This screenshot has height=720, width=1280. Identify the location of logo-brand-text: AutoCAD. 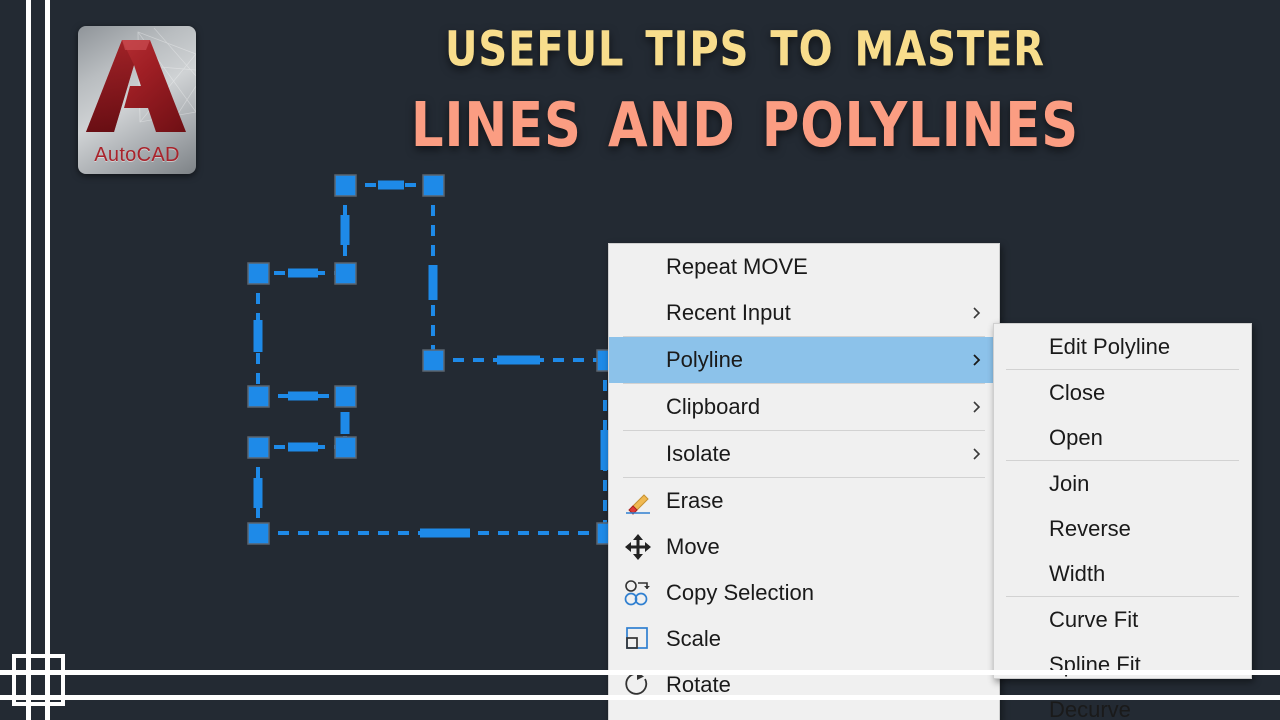
(137, 155).